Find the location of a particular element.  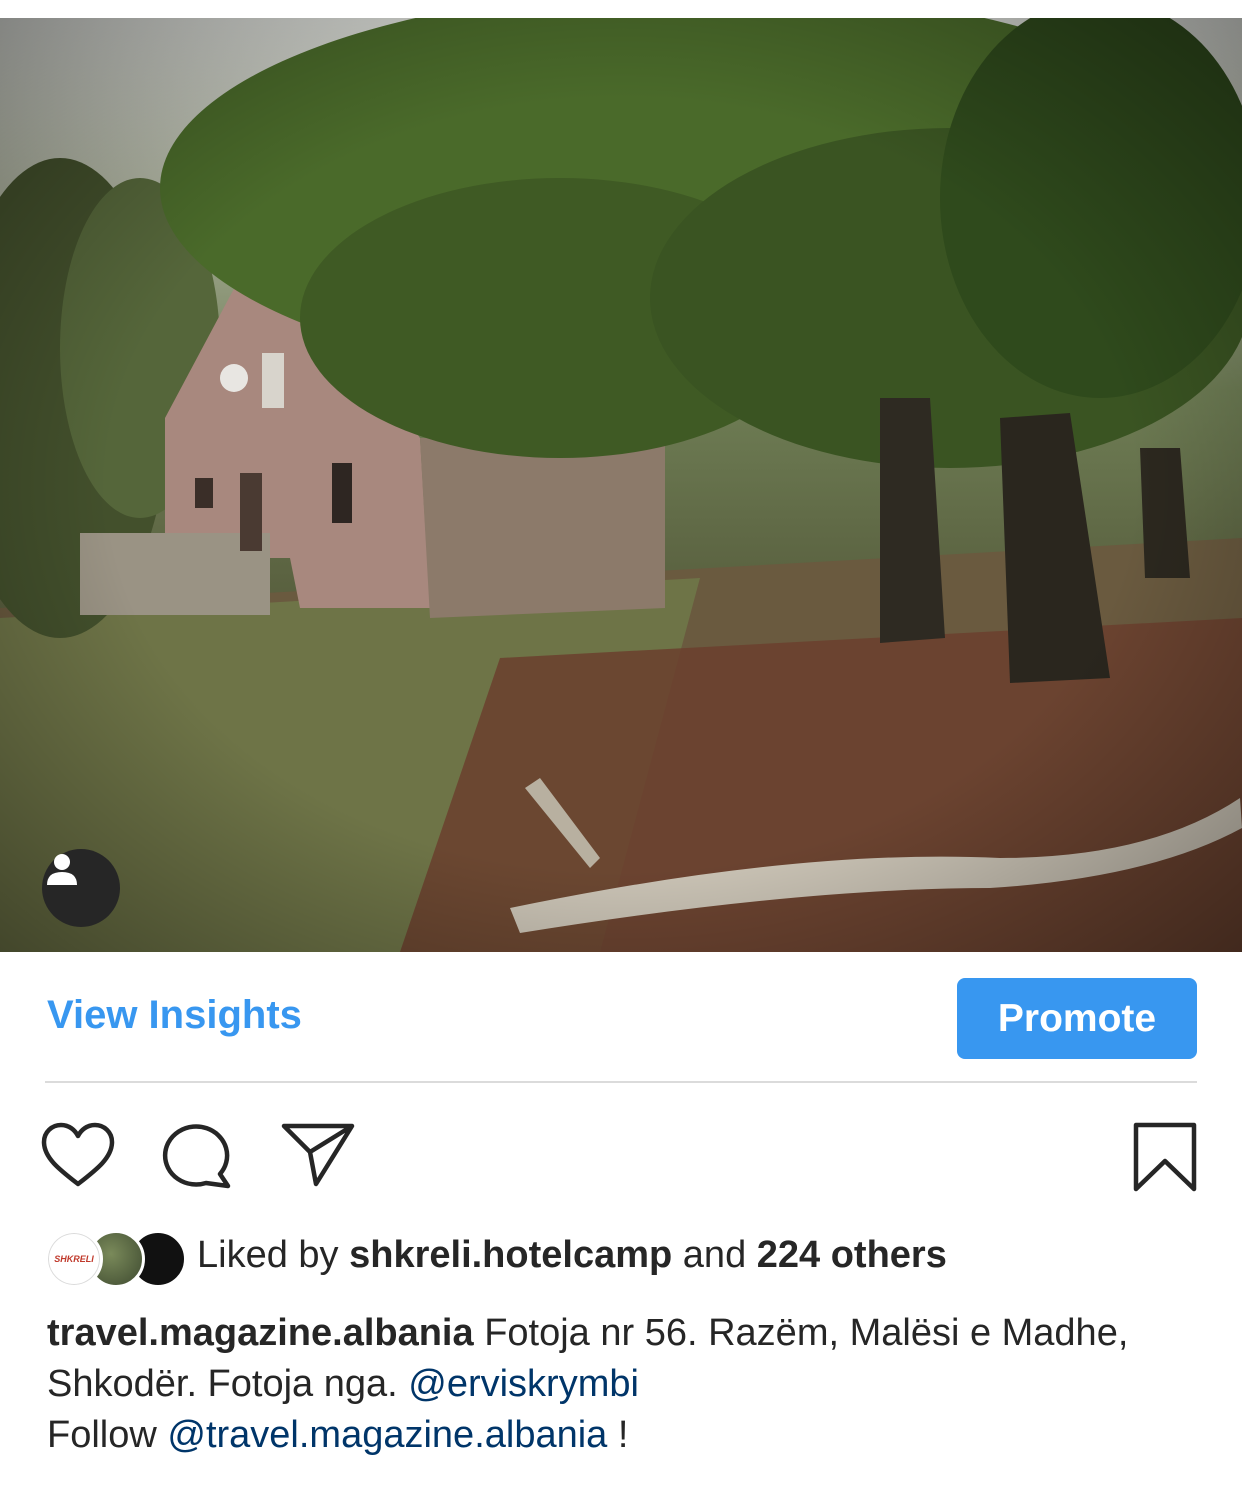

follow-suffix: ! is located at coordinates (623, 1435).